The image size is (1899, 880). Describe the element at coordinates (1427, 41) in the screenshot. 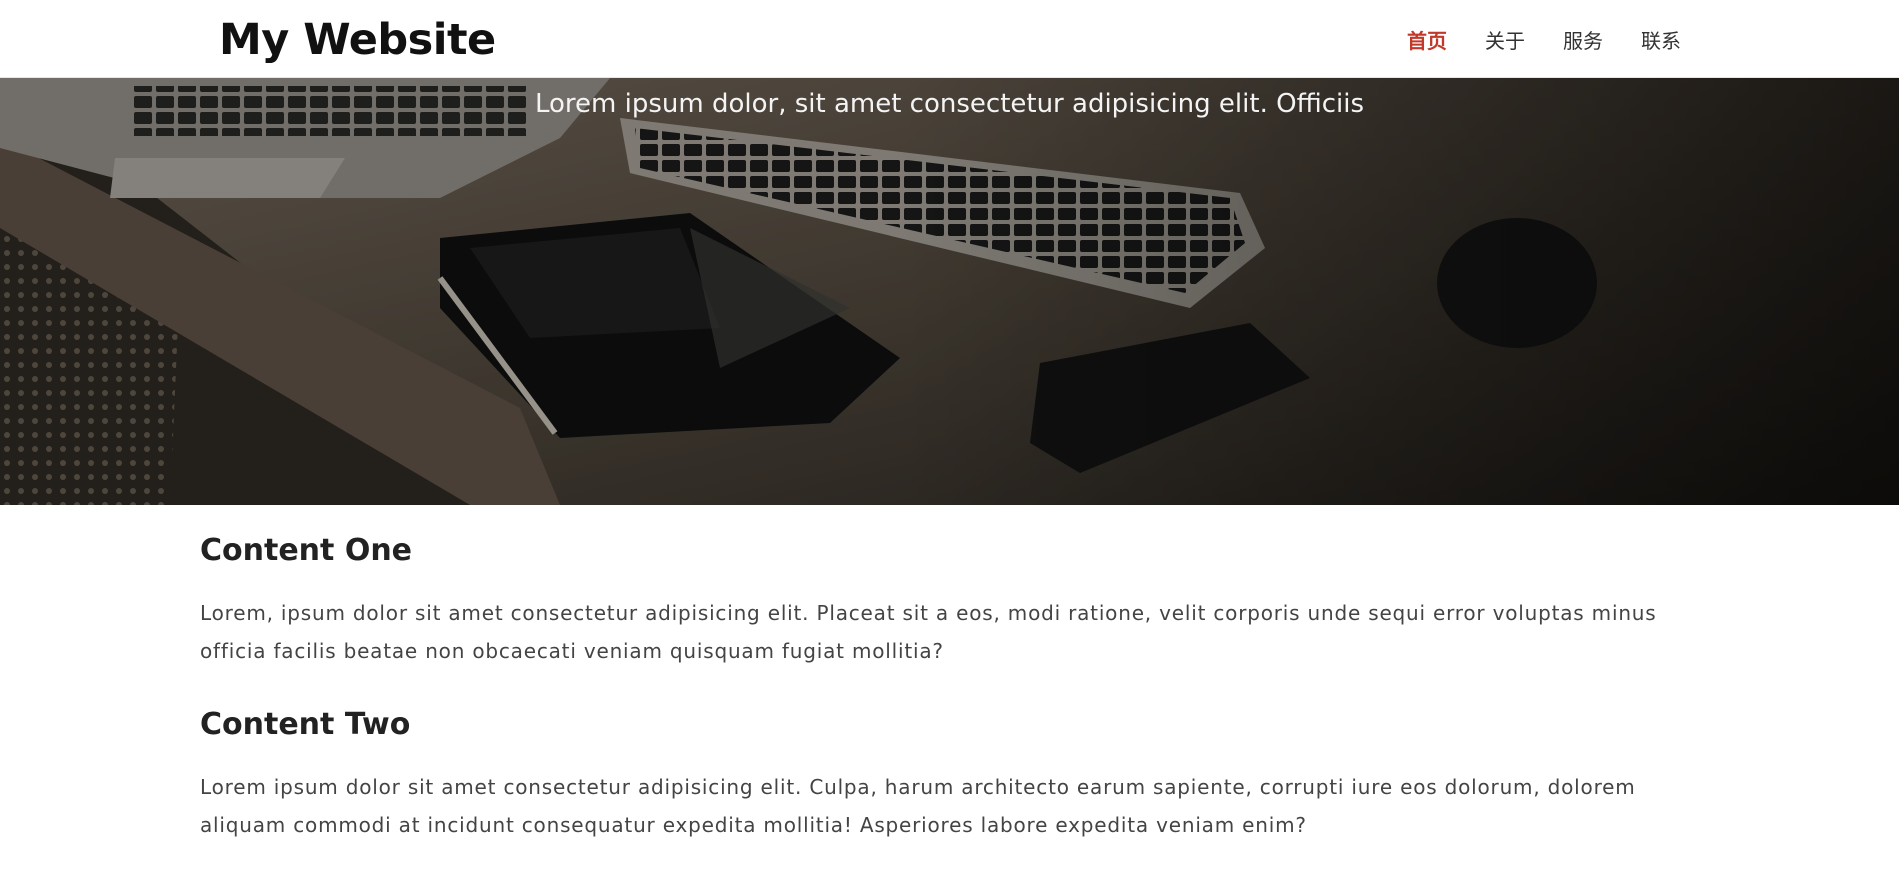

I see `nav-item-home: 首页` at that location.